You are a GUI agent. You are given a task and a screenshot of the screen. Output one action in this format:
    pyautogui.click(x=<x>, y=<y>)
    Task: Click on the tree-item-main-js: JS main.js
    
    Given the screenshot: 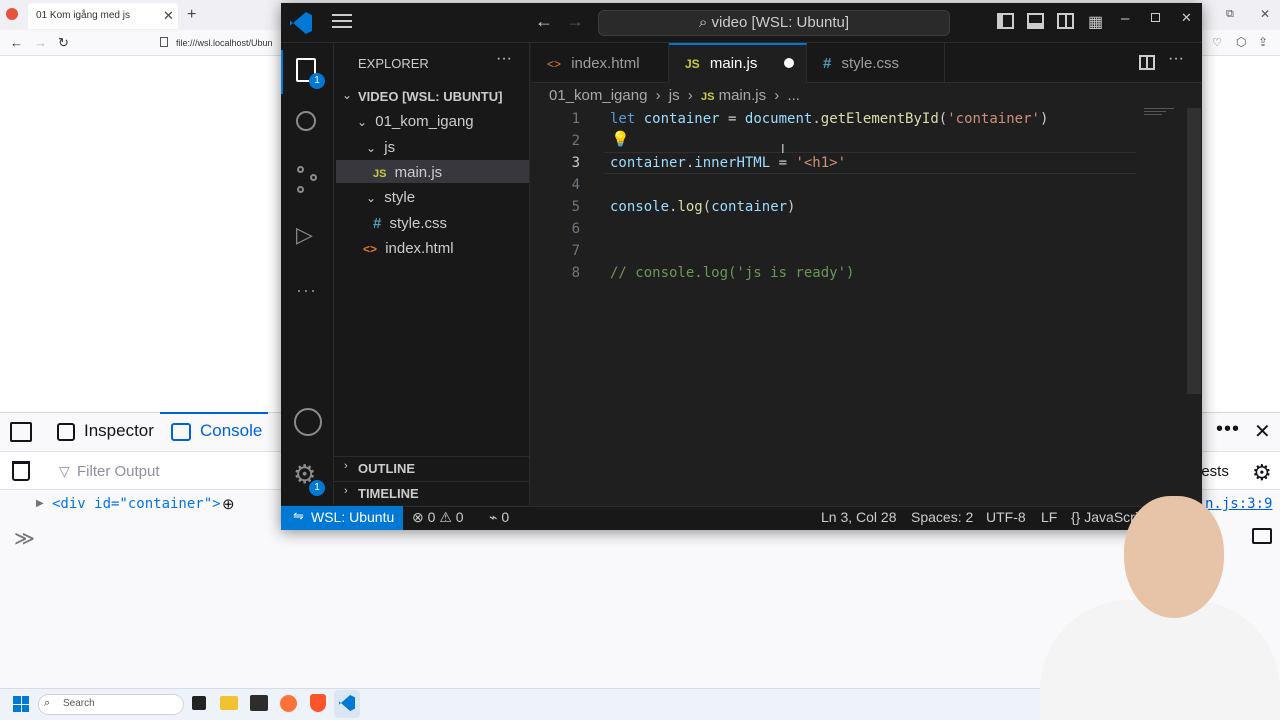 What is the action you would take?
    pyautogui.click(x=407, y=172)
    